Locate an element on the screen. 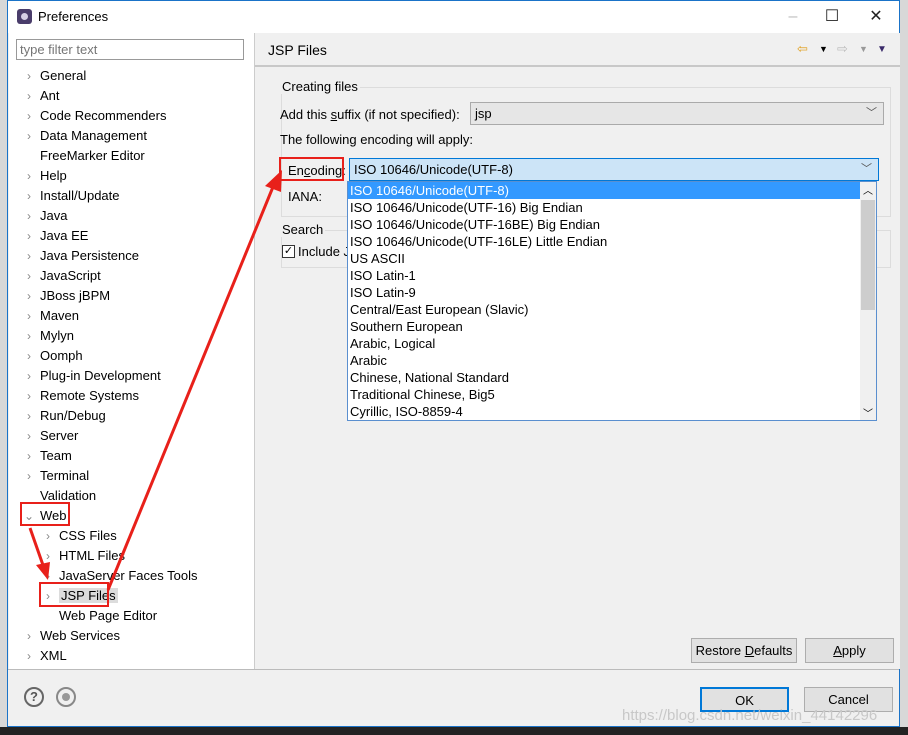 The width and height of the screenshot is (908, 735). watermark: https://blog.csdn.net/weixin_44142296 is located at coordinates (750, 715).